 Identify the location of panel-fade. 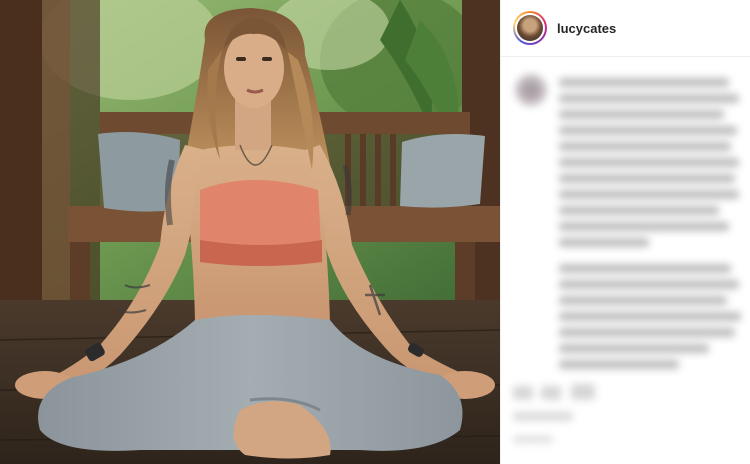
(625, 419).